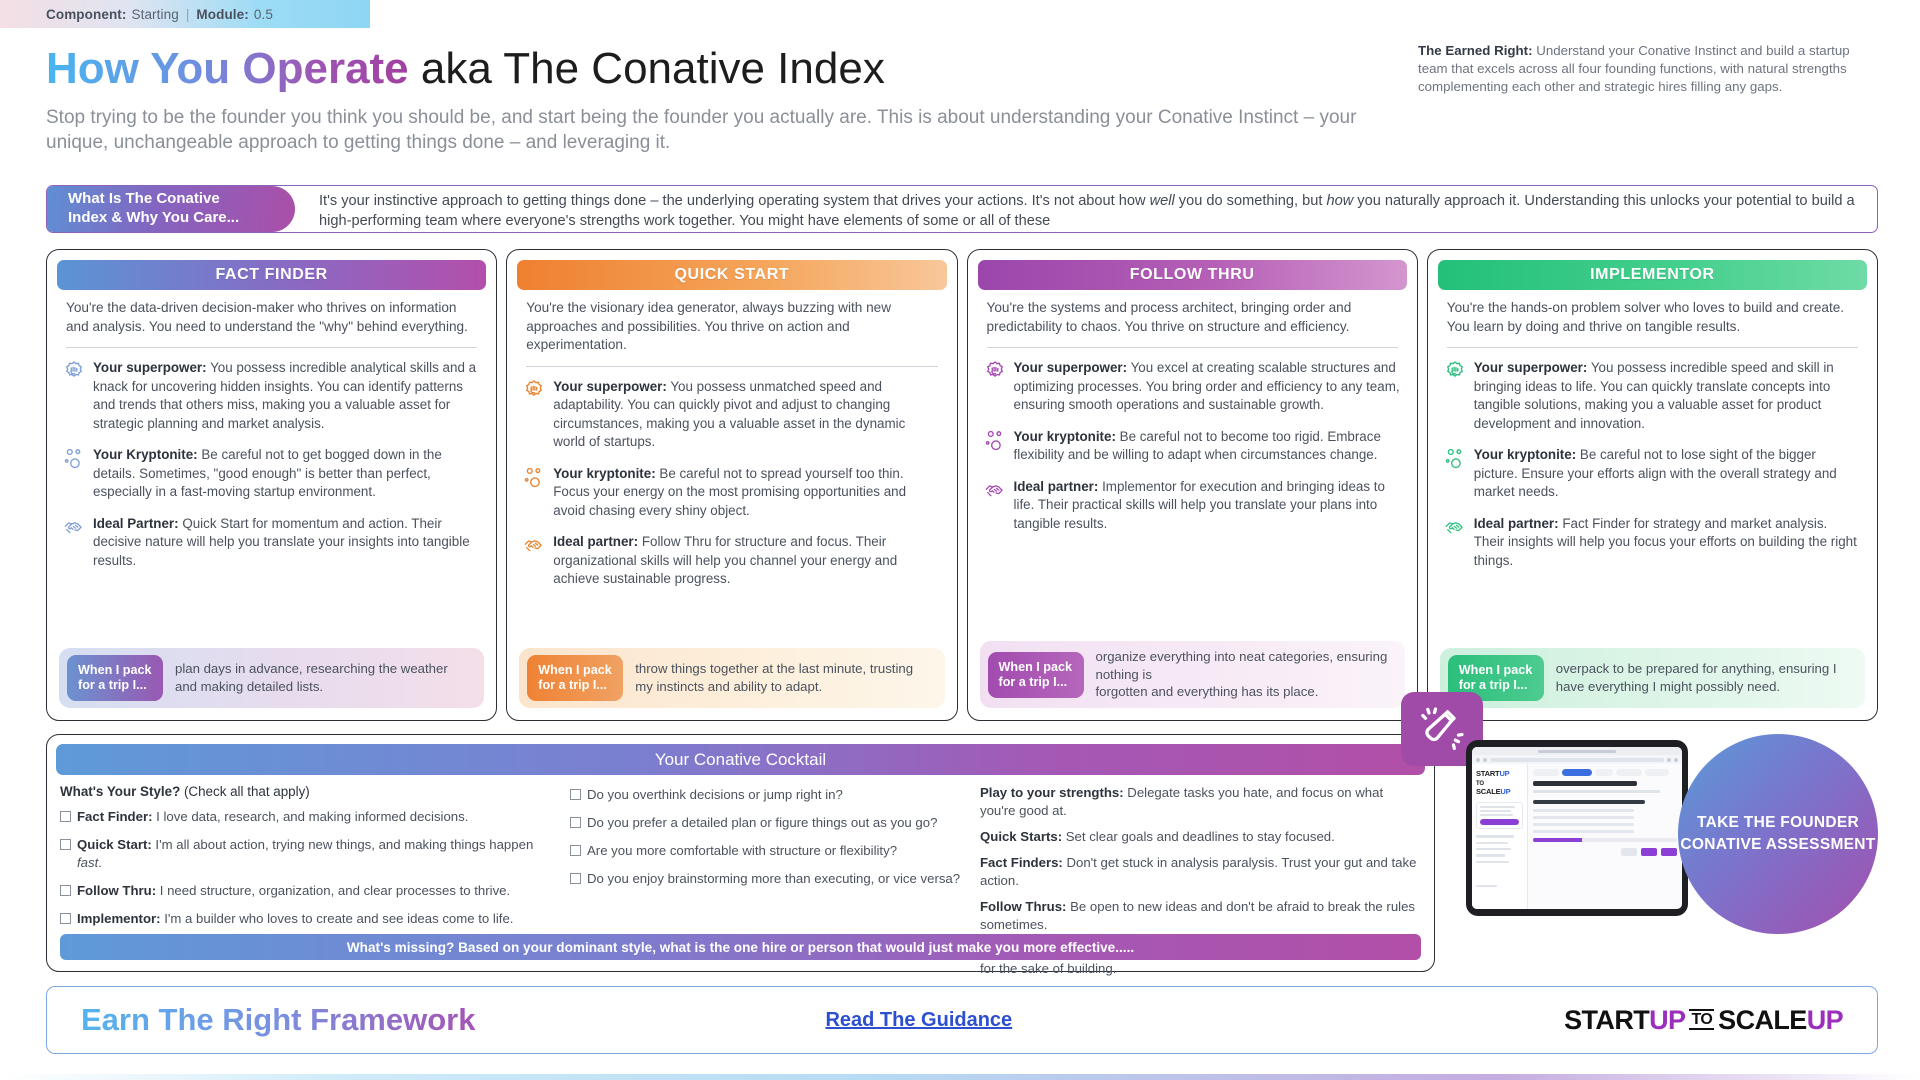 The width and height of the screenshot is (1920, 1080). What do you see at coordinates (1669, 851) in the screenshot?
I see `next-button` at bounding box center [1669, 851].